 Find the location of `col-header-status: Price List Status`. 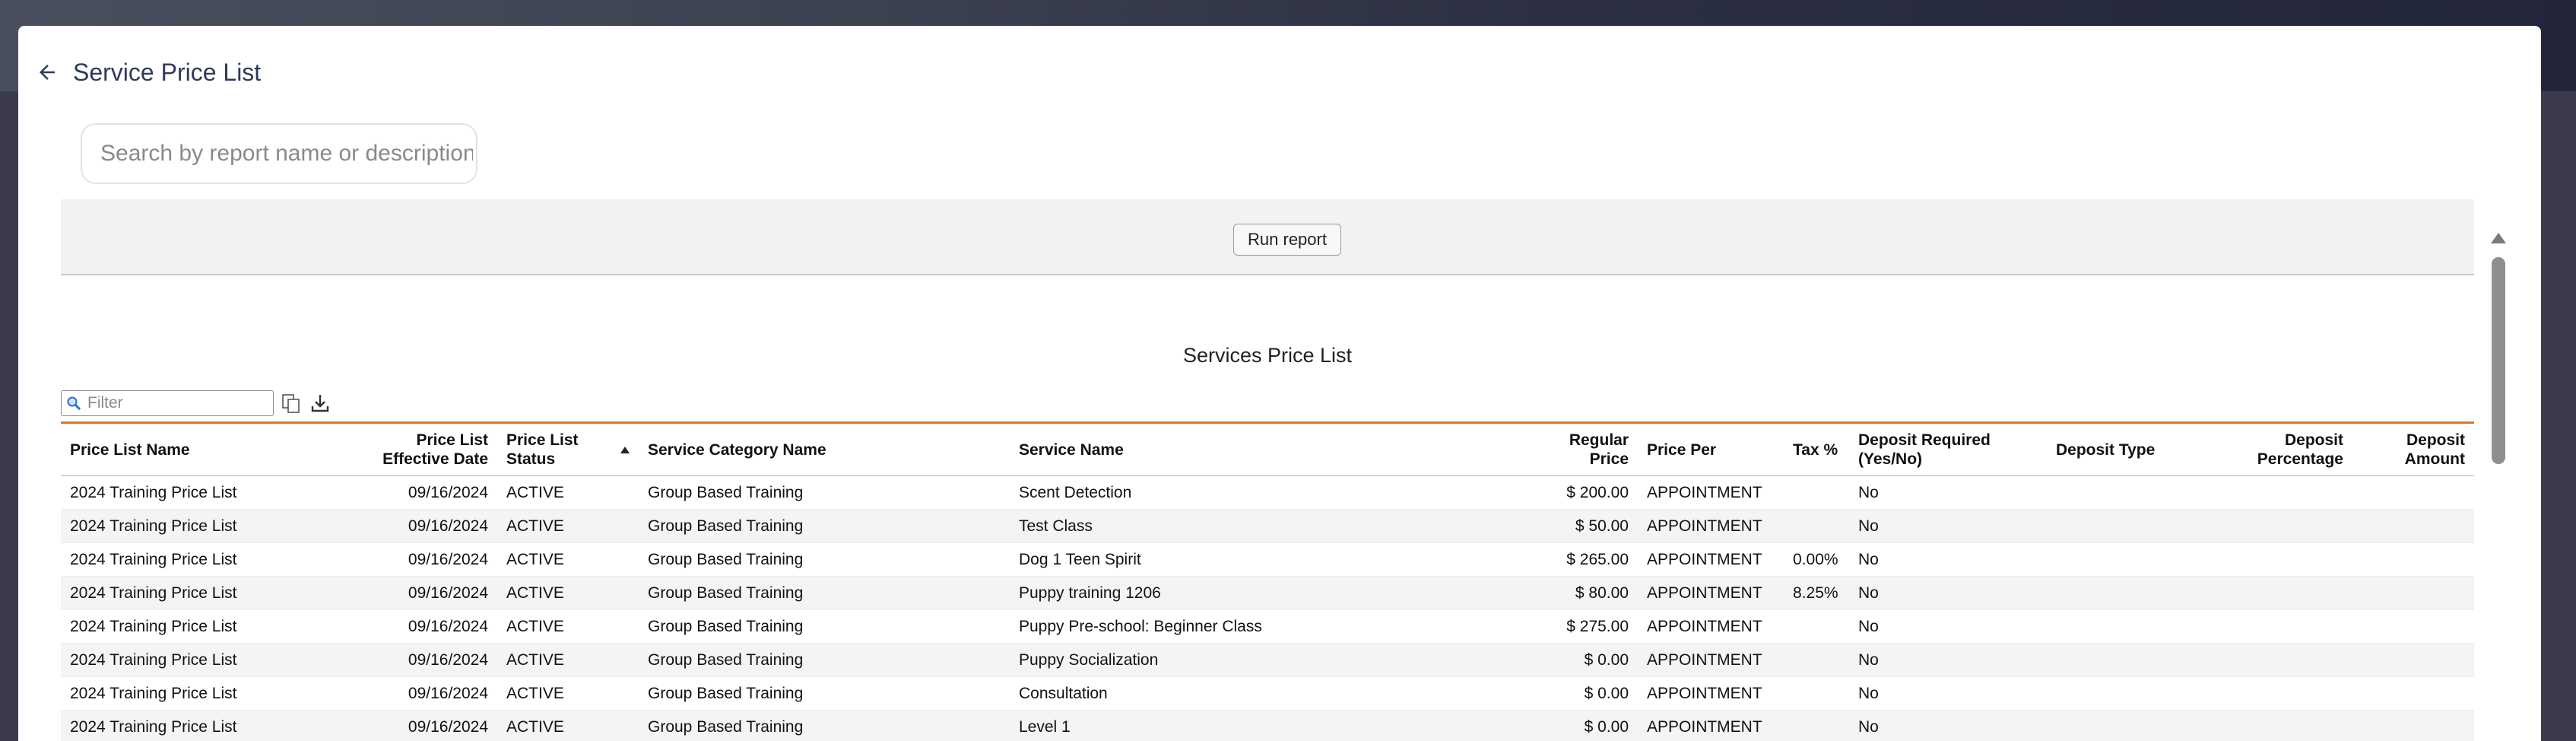

col-header-status: Price List Status is located at coordinates (568, 450).